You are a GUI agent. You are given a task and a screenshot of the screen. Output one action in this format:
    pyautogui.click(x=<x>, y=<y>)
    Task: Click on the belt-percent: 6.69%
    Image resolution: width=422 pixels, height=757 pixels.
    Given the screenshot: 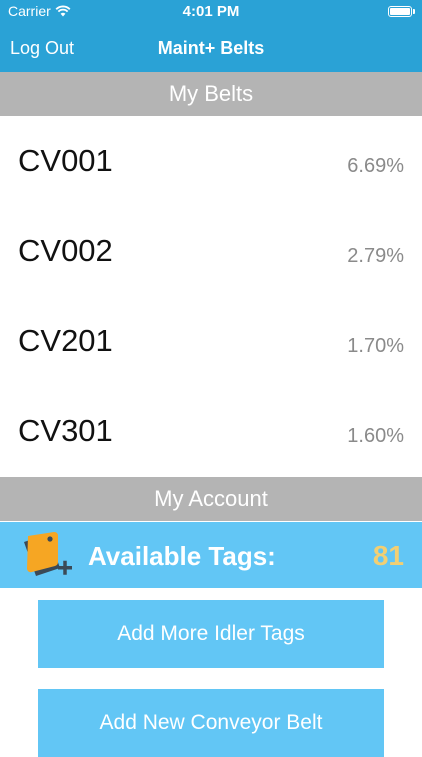 What is the action you would take?
    pyautogui.click(x=375, y=166)
    